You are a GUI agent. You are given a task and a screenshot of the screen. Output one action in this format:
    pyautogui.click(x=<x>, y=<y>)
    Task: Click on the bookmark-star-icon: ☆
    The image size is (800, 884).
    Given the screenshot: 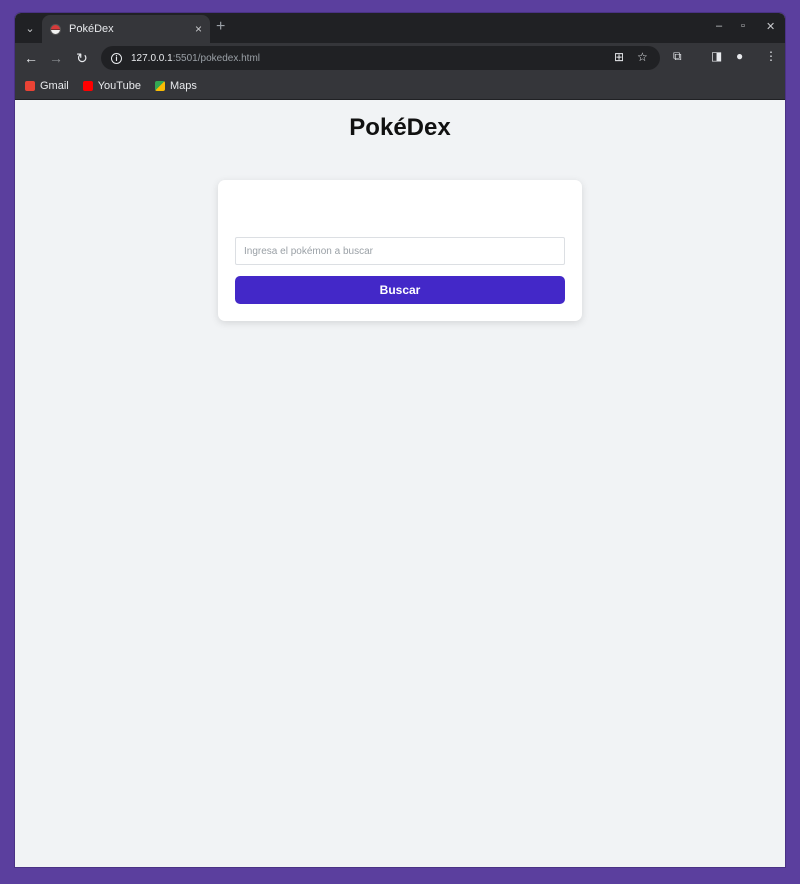 What is the action you would take?
    pyautogui.click(x=642, y=57)
    